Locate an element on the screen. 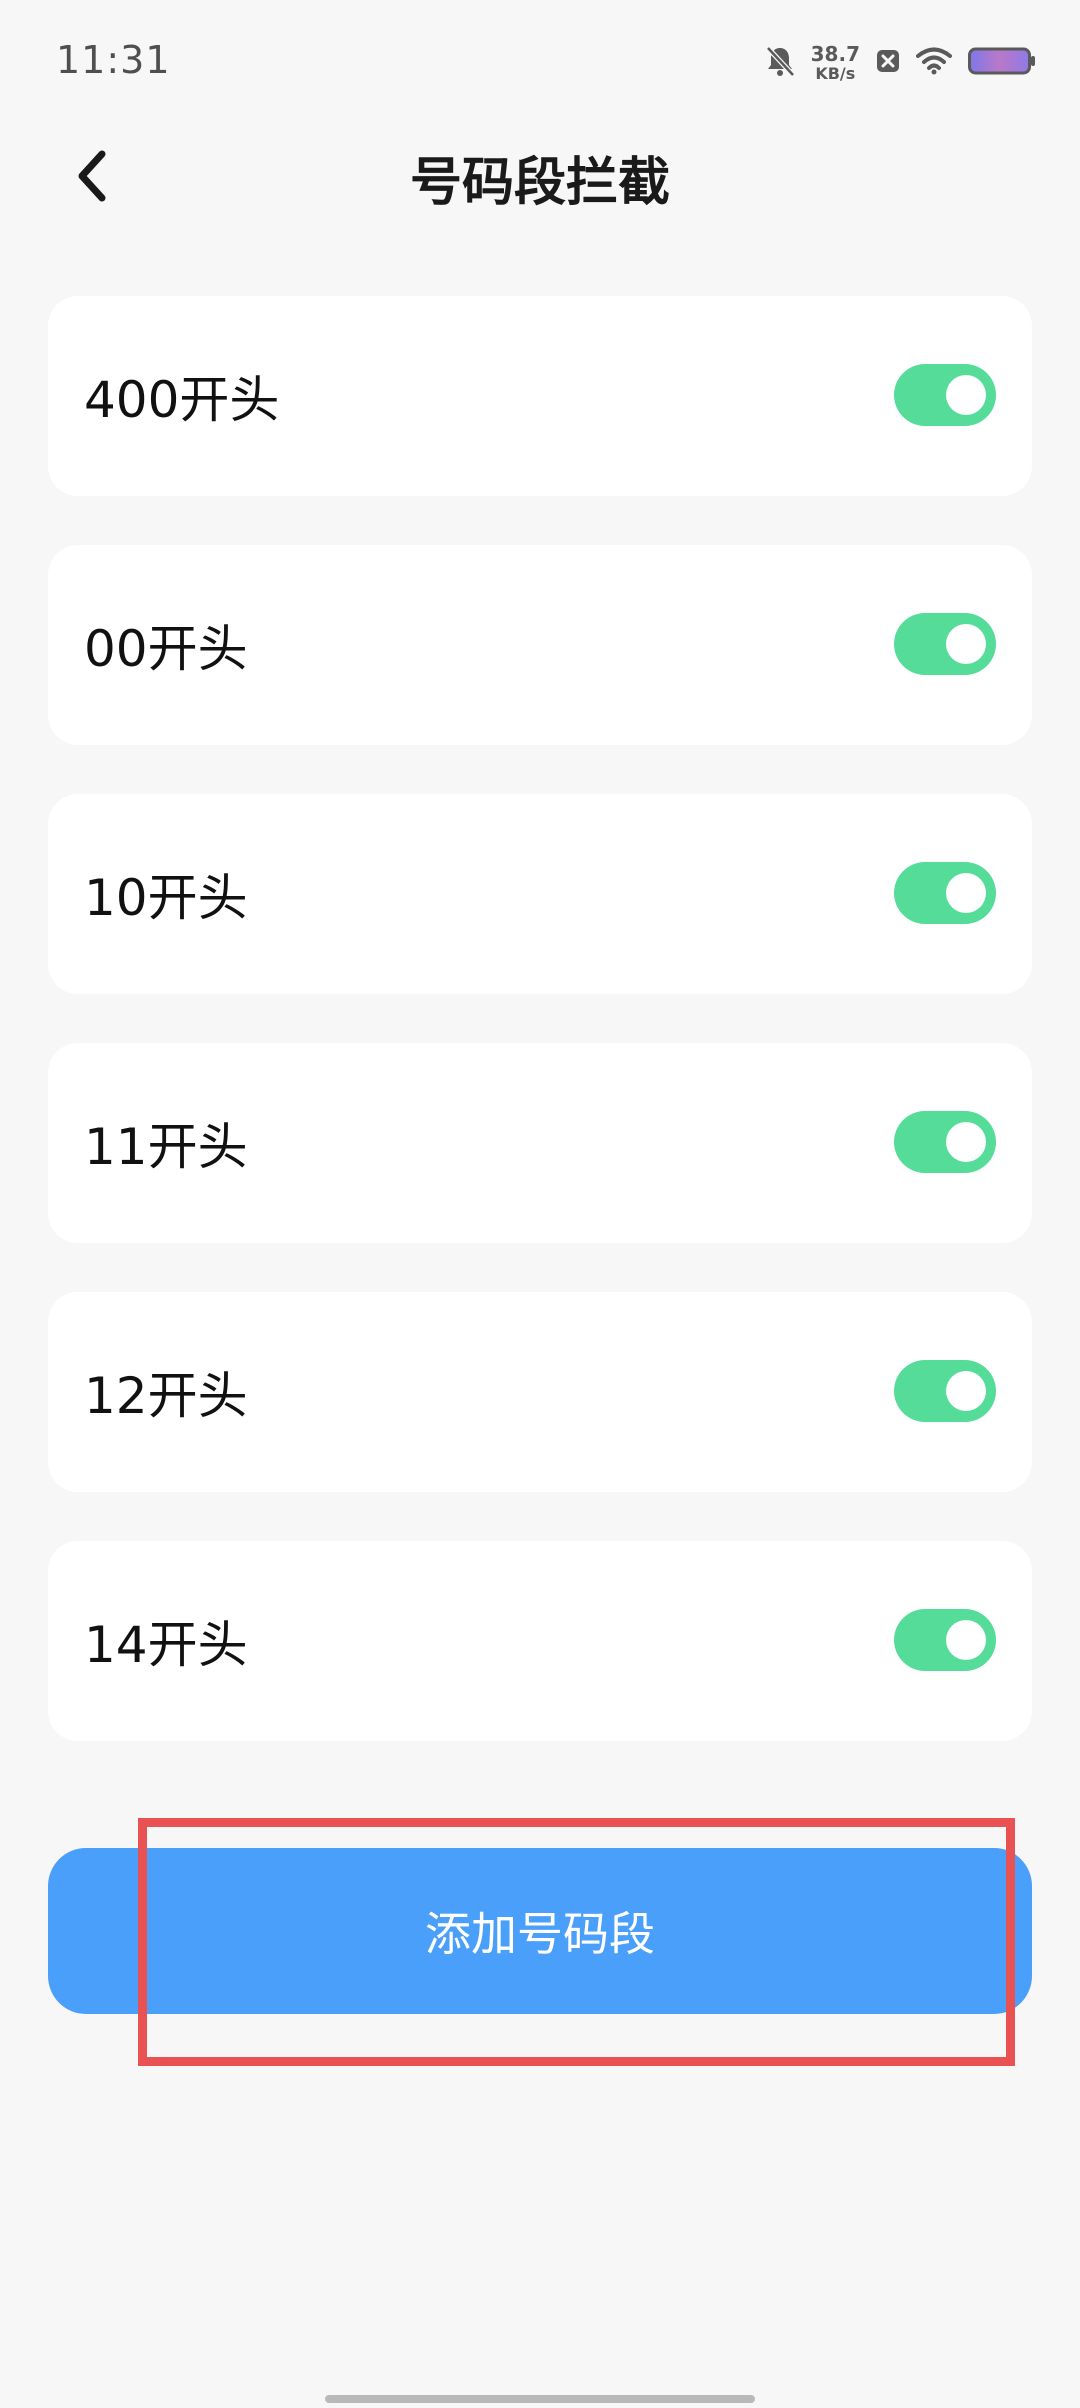 Image resolution: width=1080 pixels, height=2408 pixels. battery-icon is located at coordinates (1002, 63).